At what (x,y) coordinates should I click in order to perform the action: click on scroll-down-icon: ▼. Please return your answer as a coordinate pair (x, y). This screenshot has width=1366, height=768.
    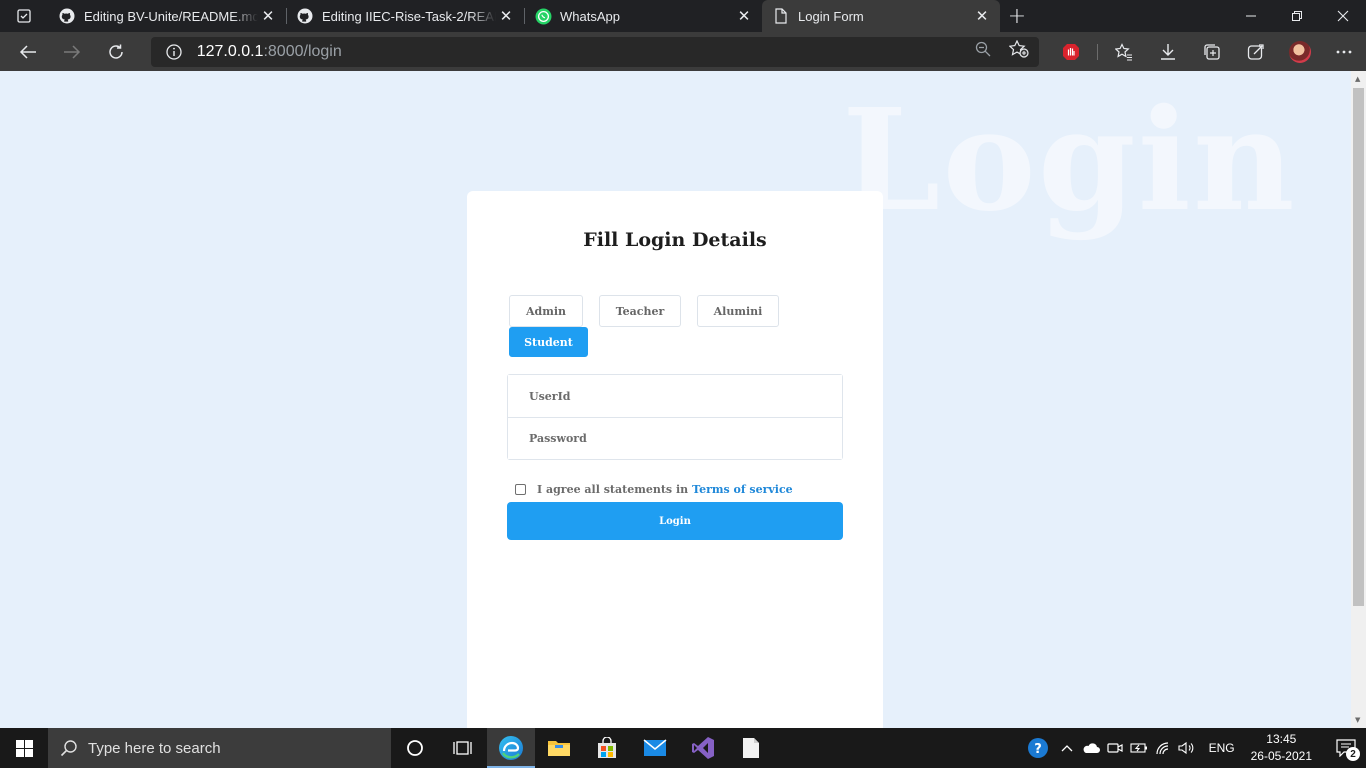
    Looking at the image, I should click on (1357, 720).